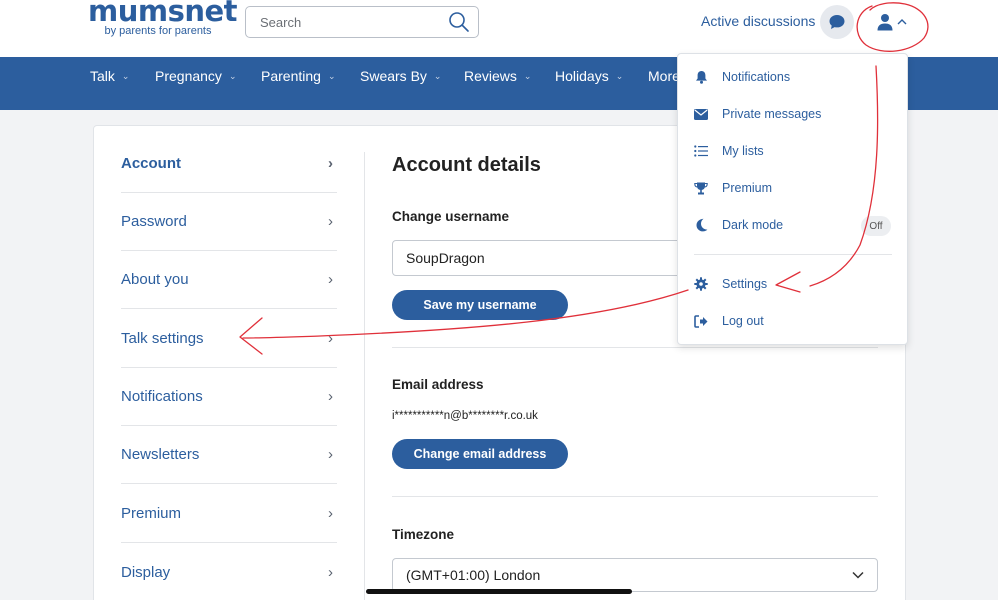 This screenshot has width=998, height=600. Describe the element at coordinates (794, 77) in the screenshot. I see `menu-item-notifications: Notifications` at that location.